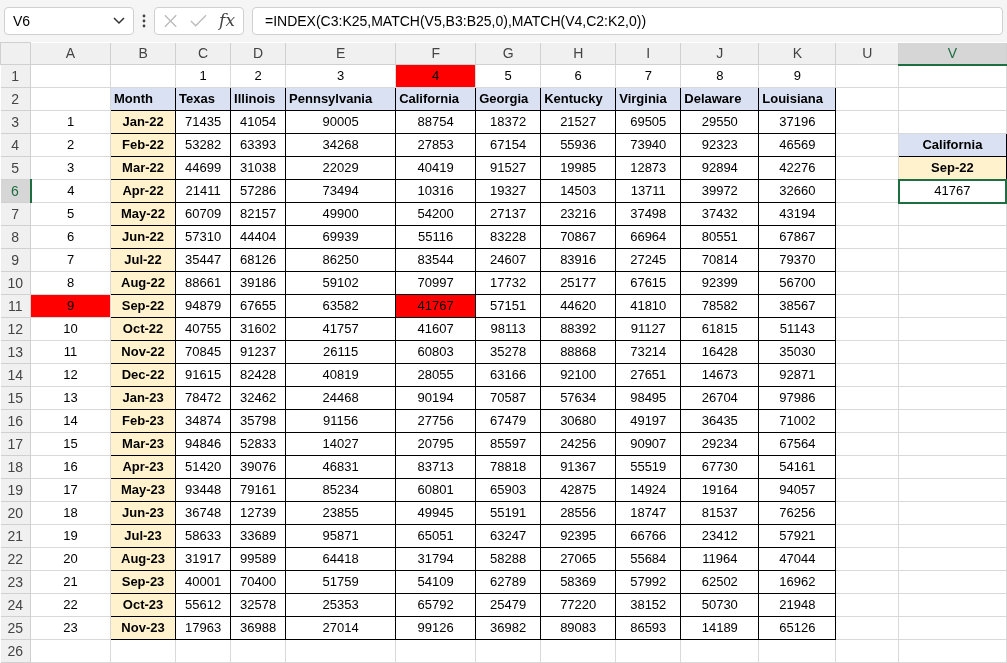 Image resolution: width=1007 pixels, height=663 pixels. Describe the element at coordinates (15, 122) in the screenshot. I see `row-header: 3` at that location.